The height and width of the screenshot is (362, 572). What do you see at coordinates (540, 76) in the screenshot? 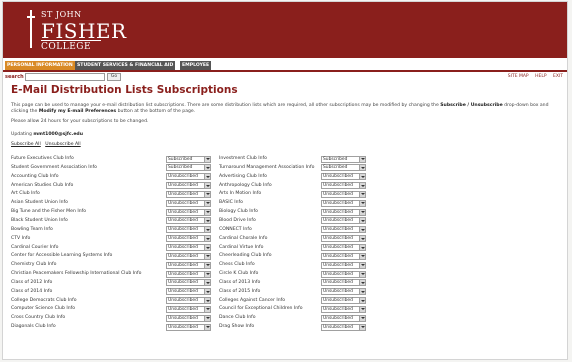
I see `help-link: HELP` at bounding box center [540, 76].